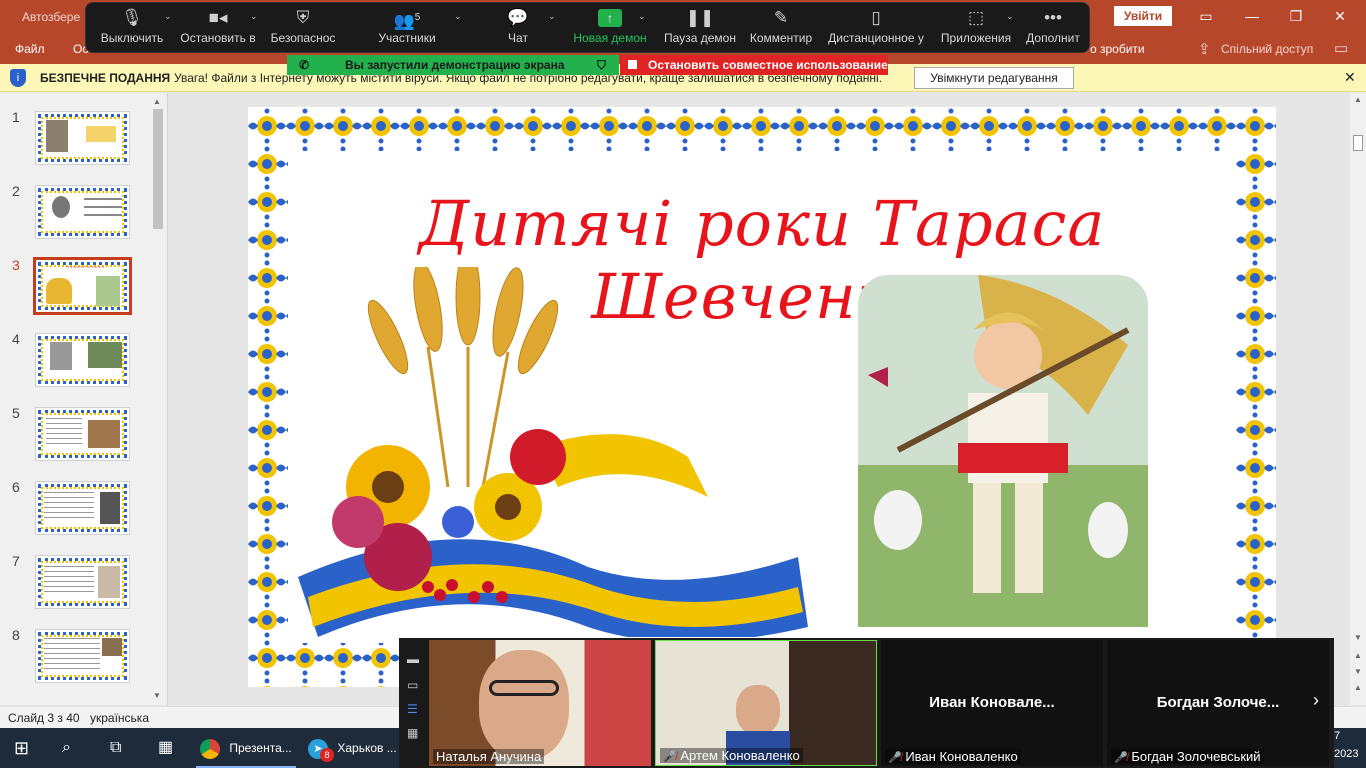  What do you see at coordinates (1316, 700) in the screenshot?
I see `chevron-right-icon: ›` at bounding box center [1316, 700].